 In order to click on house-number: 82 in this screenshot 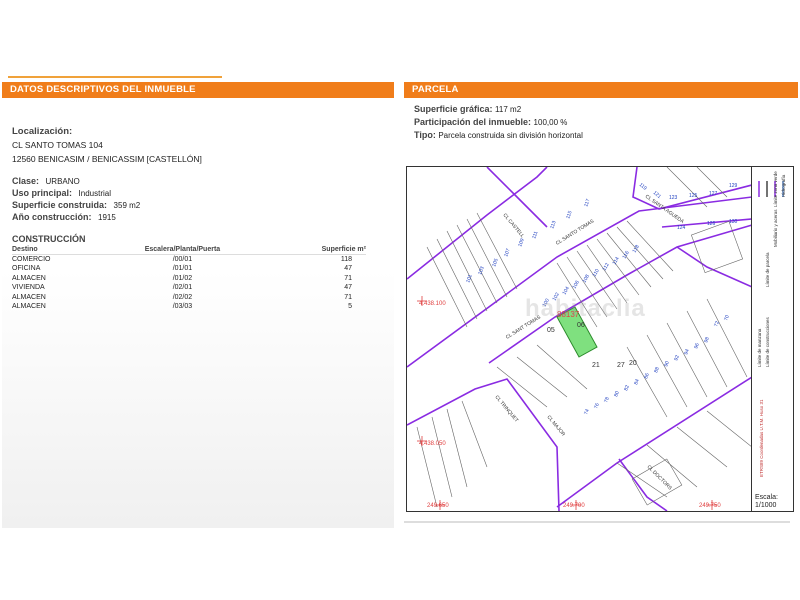, I will do `click(627, 387)`.